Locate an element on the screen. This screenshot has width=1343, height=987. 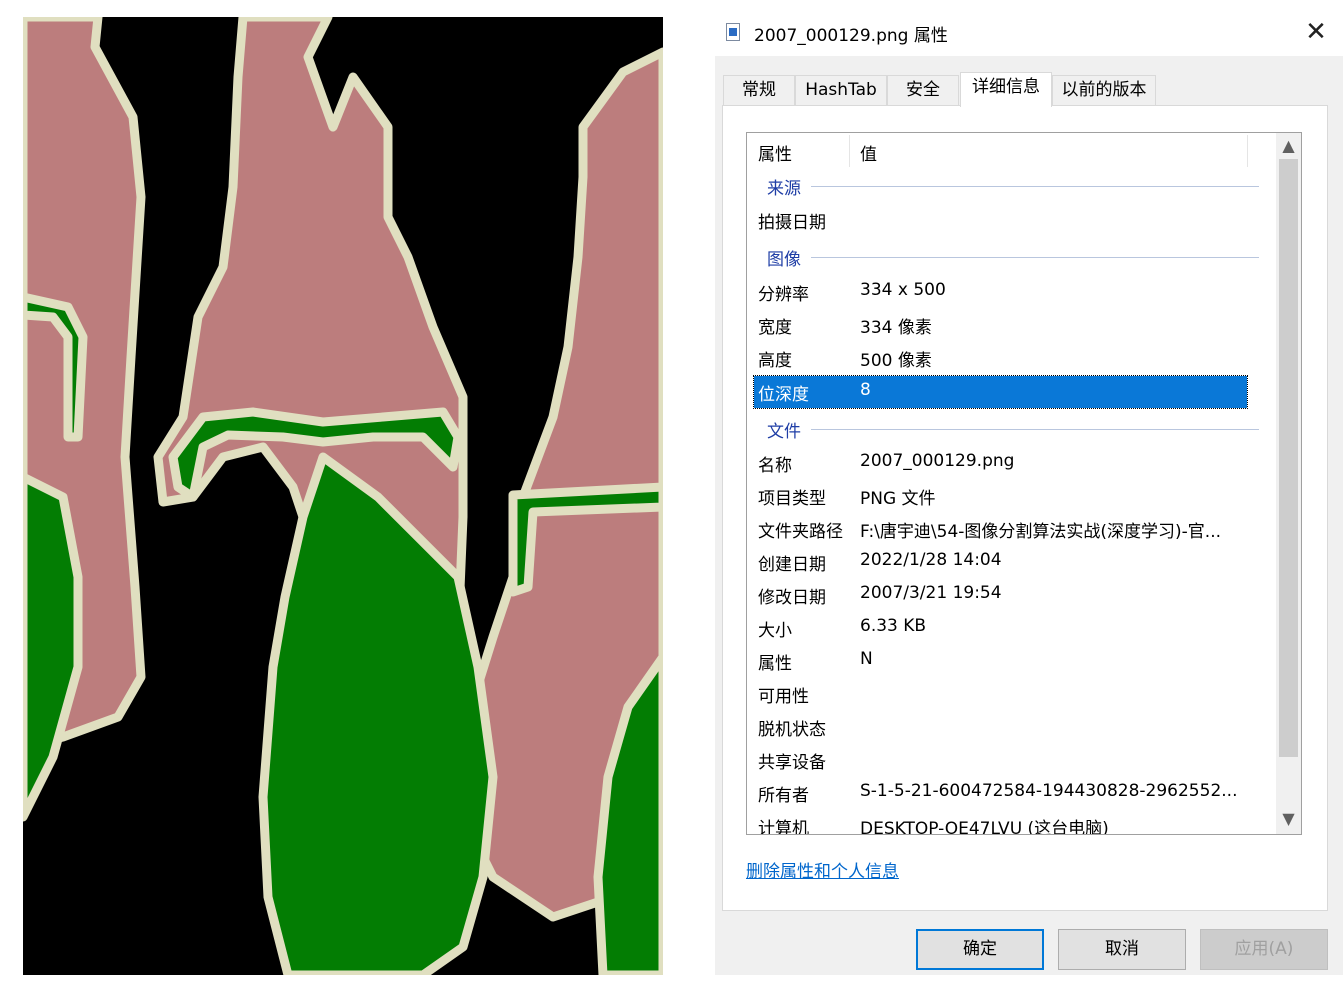
property-row: 计算机 DESKTOP-OE47LVU (这台电脑) is located at coordinates (1000, 822).